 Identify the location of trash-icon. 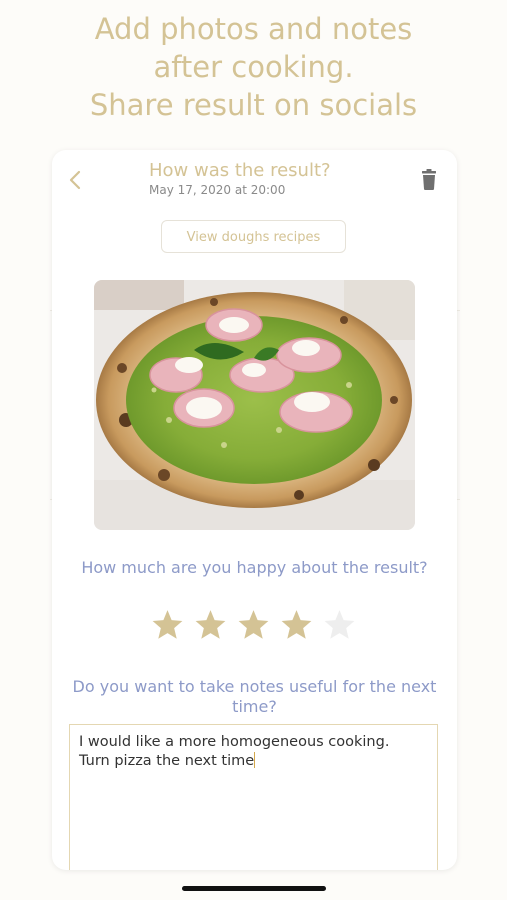
(429, 179).